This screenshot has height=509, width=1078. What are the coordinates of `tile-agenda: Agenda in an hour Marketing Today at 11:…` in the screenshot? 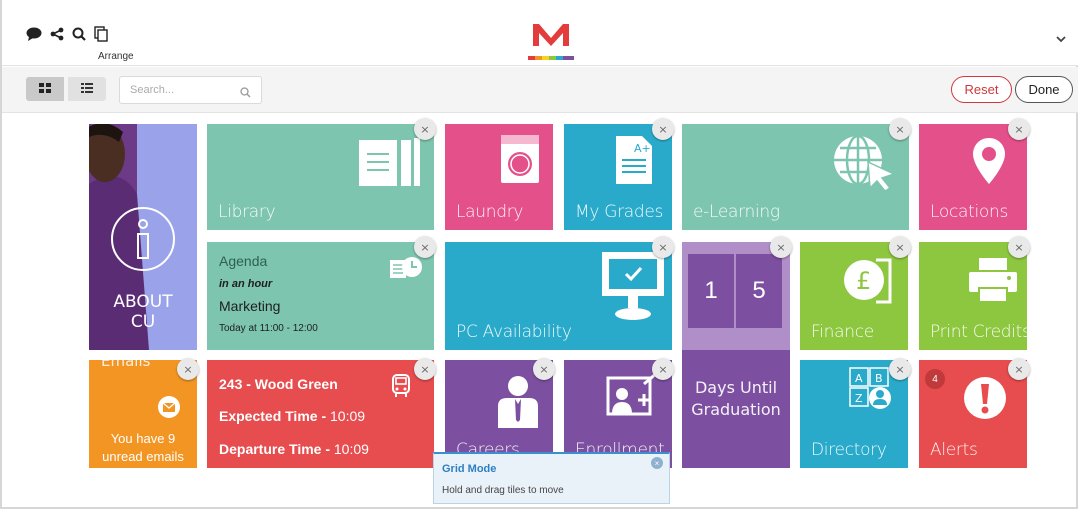 It's located at (320, 296).